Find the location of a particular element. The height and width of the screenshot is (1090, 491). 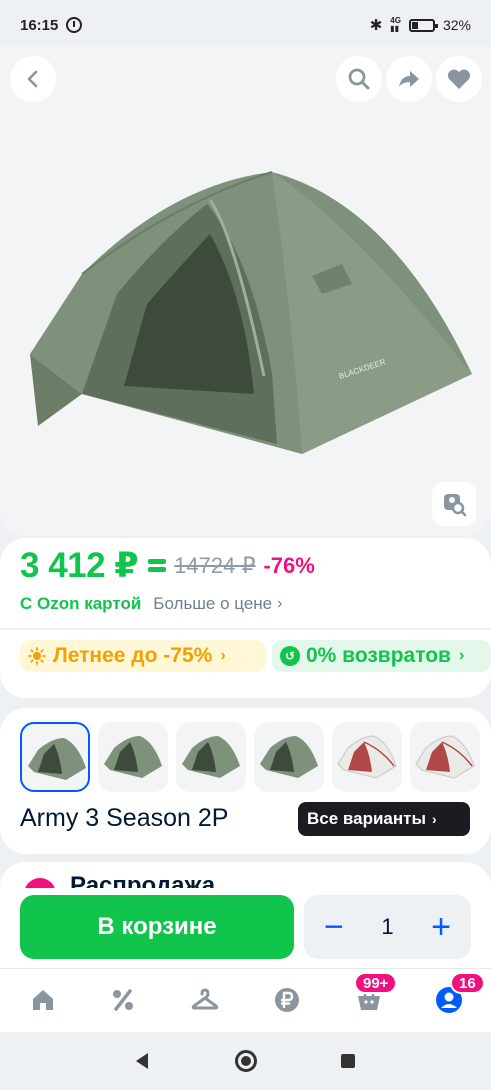

battery-percent: 32% is located at coordinates (456, 25).